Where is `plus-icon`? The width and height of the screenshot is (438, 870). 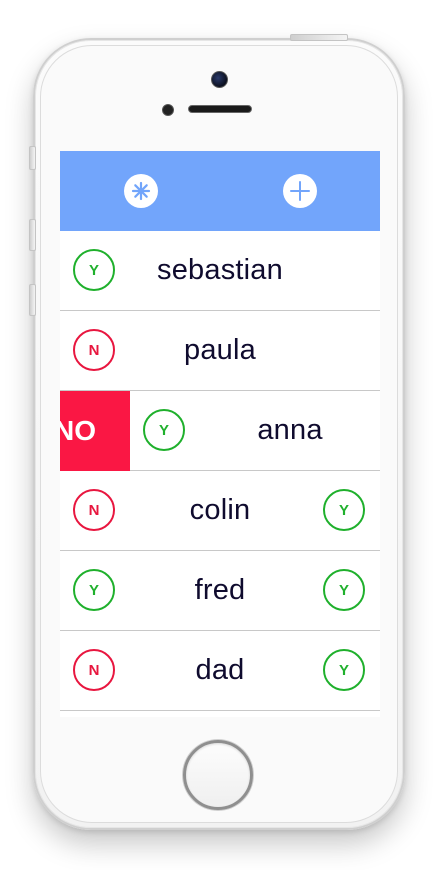
plus-icon is located at coordinates (300, 191).